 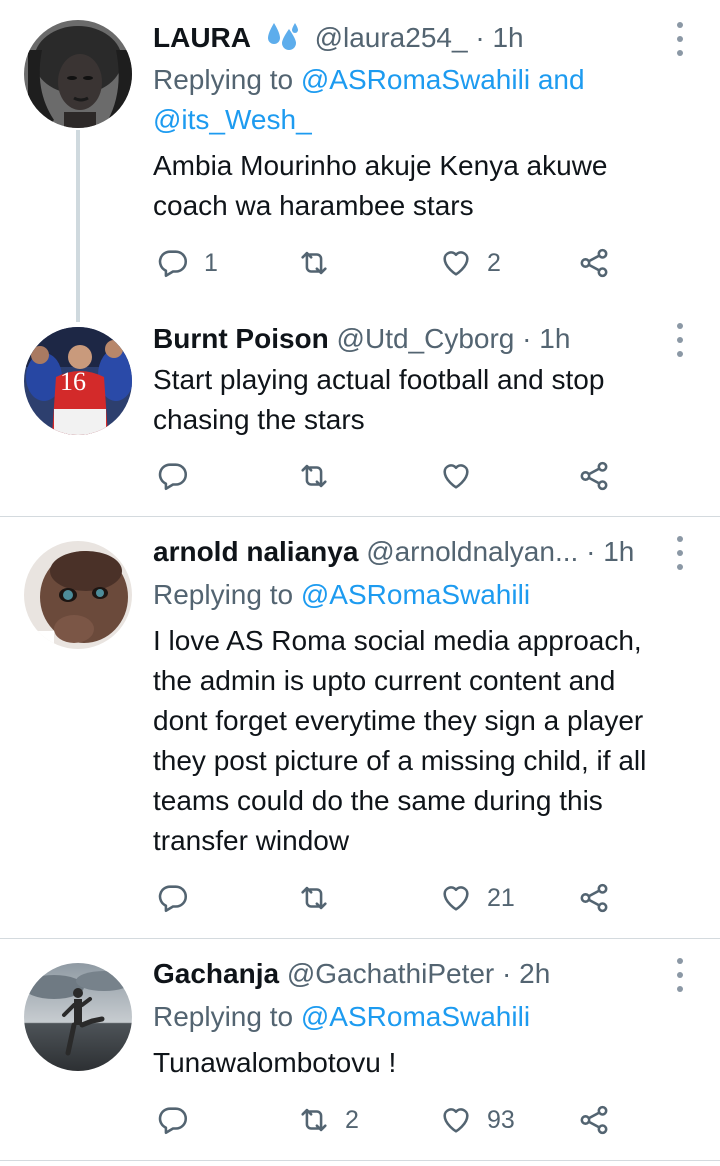 I want to click on tweet-text-line: teams could do the same during this, so click(x=378, y=800).